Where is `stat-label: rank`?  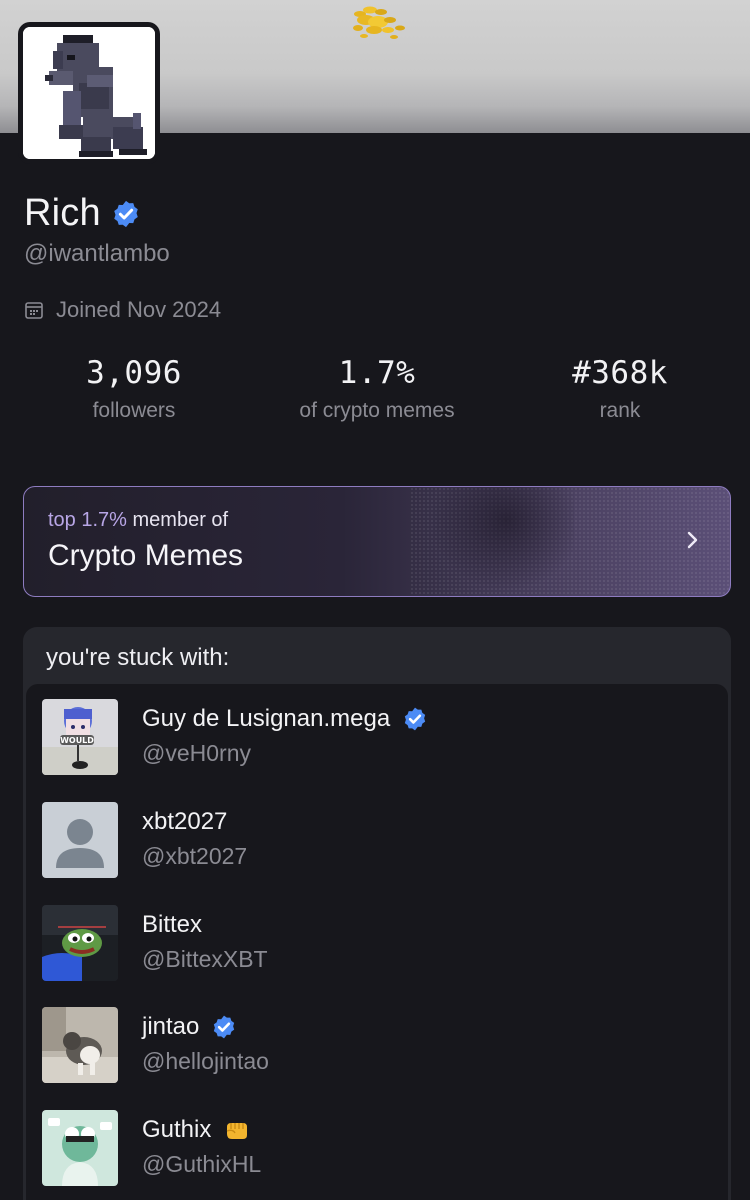 stat-label: rank is located at coordinates (620, 410).